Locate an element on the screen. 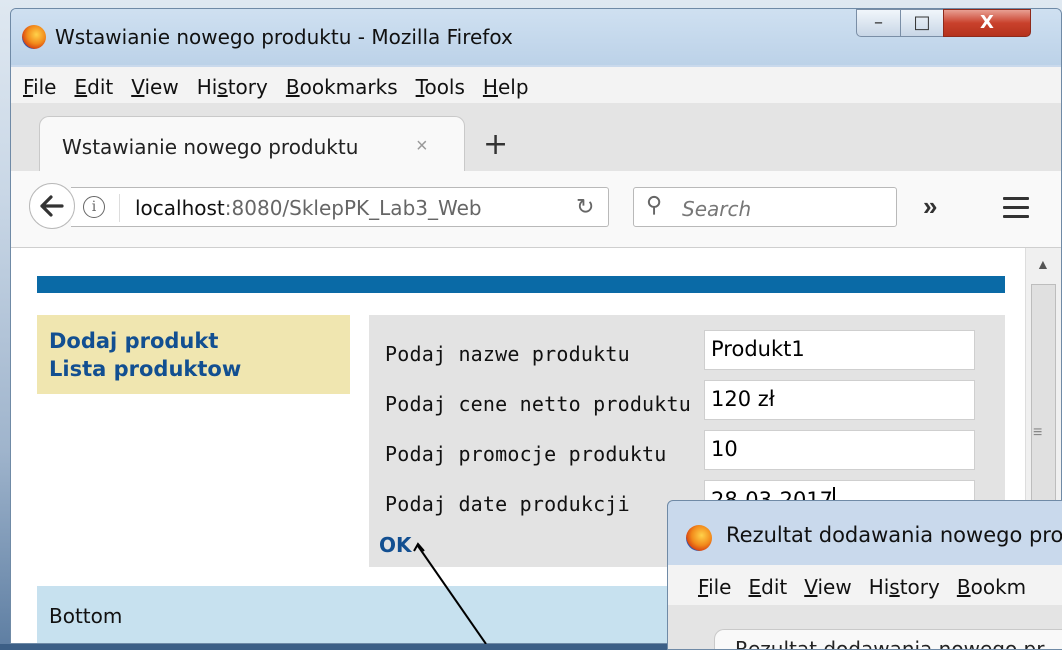 This screenshot has height=650, width=1062. callout-arrow is located at coordinates (450, 593).